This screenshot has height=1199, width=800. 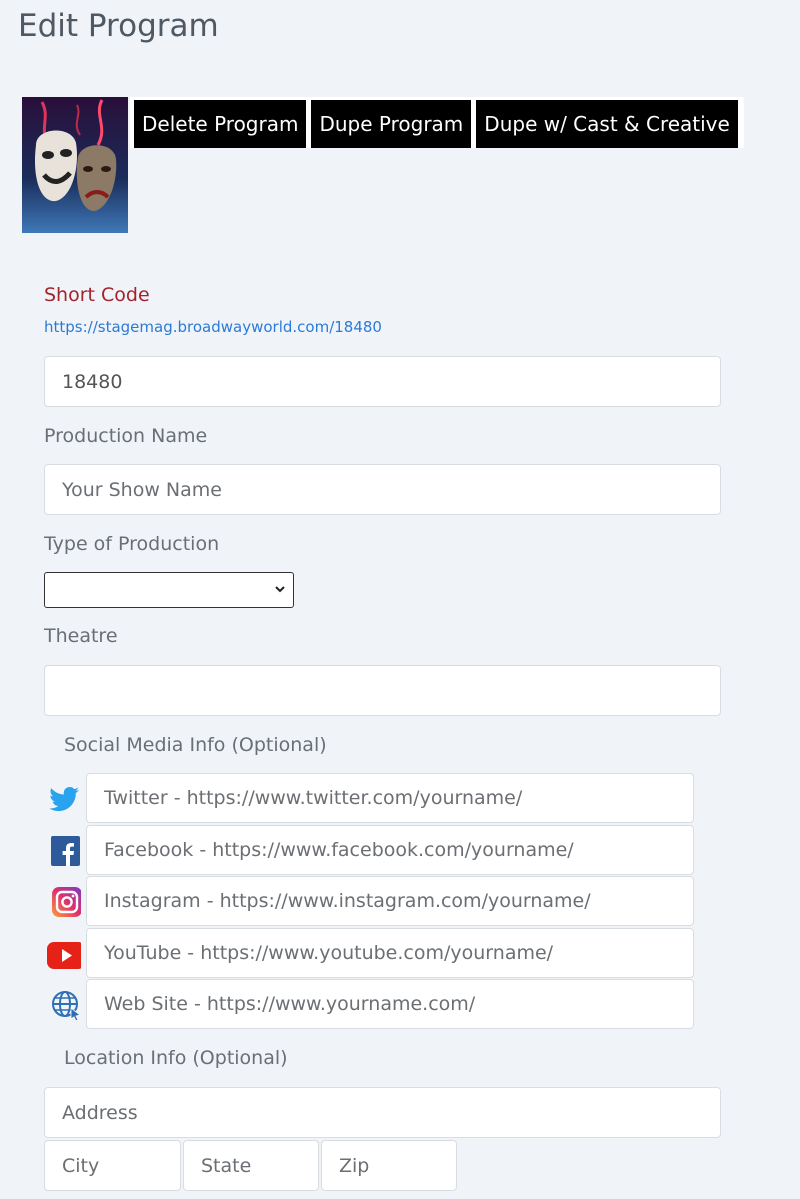 What do you see at coordinates (280, 589) in the screenshot?
I see `chevron-down-icon` at bounding box center [280, 589].